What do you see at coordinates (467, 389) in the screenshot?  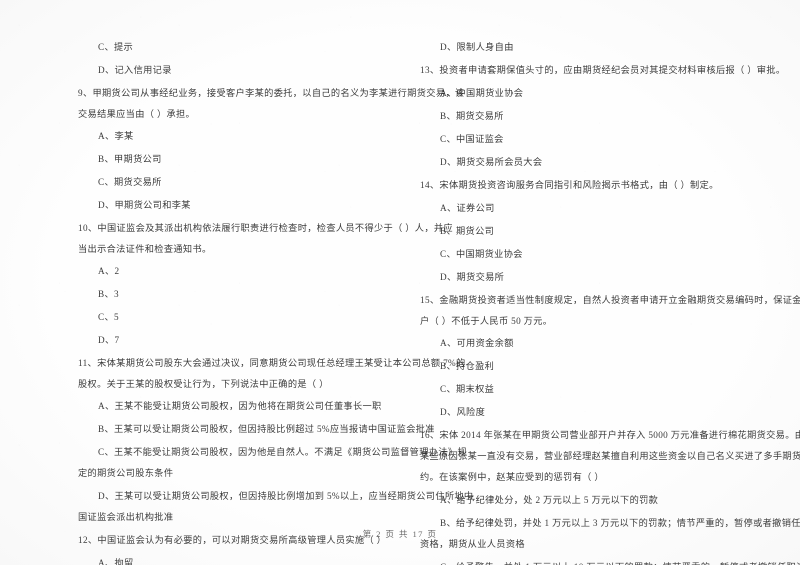 I see `option-line: C、期末权益` at bounding box center [467, 389].